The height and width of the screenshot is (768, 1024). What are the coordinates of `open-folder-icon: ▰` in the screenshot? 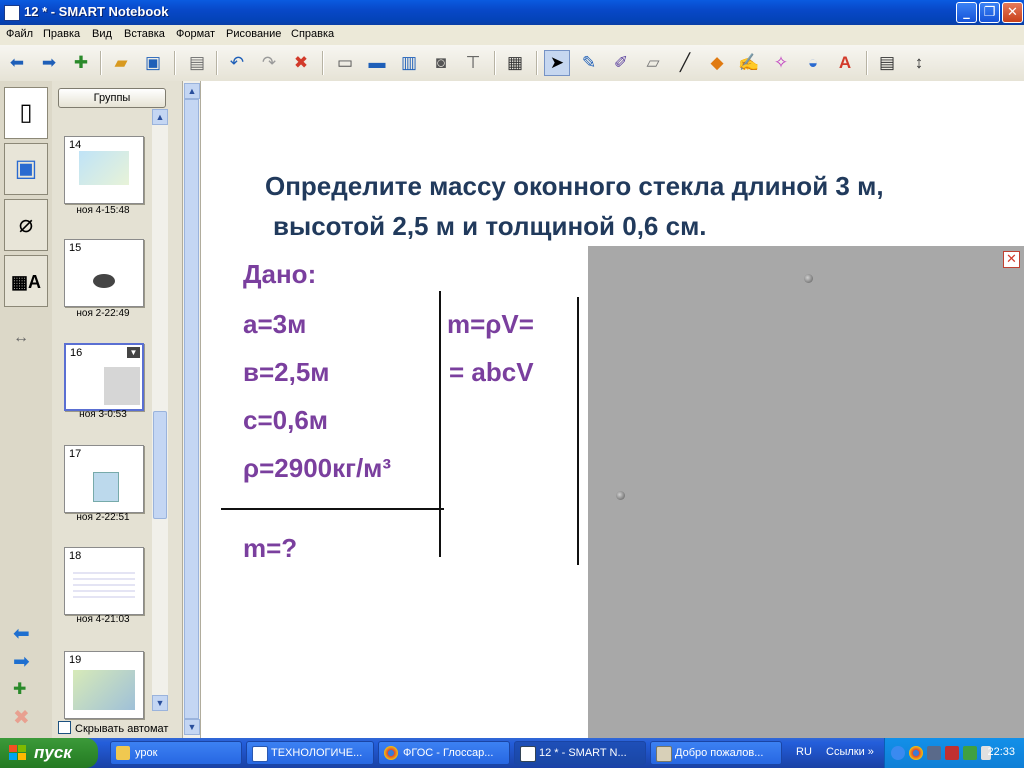 It's located at (121, 63).